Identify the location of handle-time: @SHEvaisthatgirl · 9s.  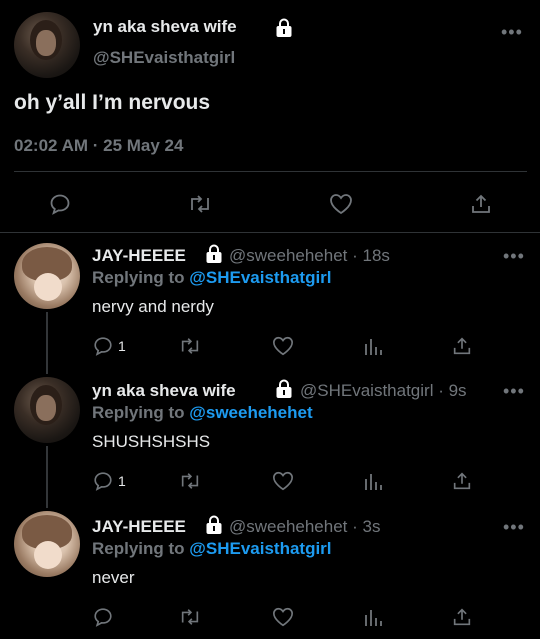
(383, 391).